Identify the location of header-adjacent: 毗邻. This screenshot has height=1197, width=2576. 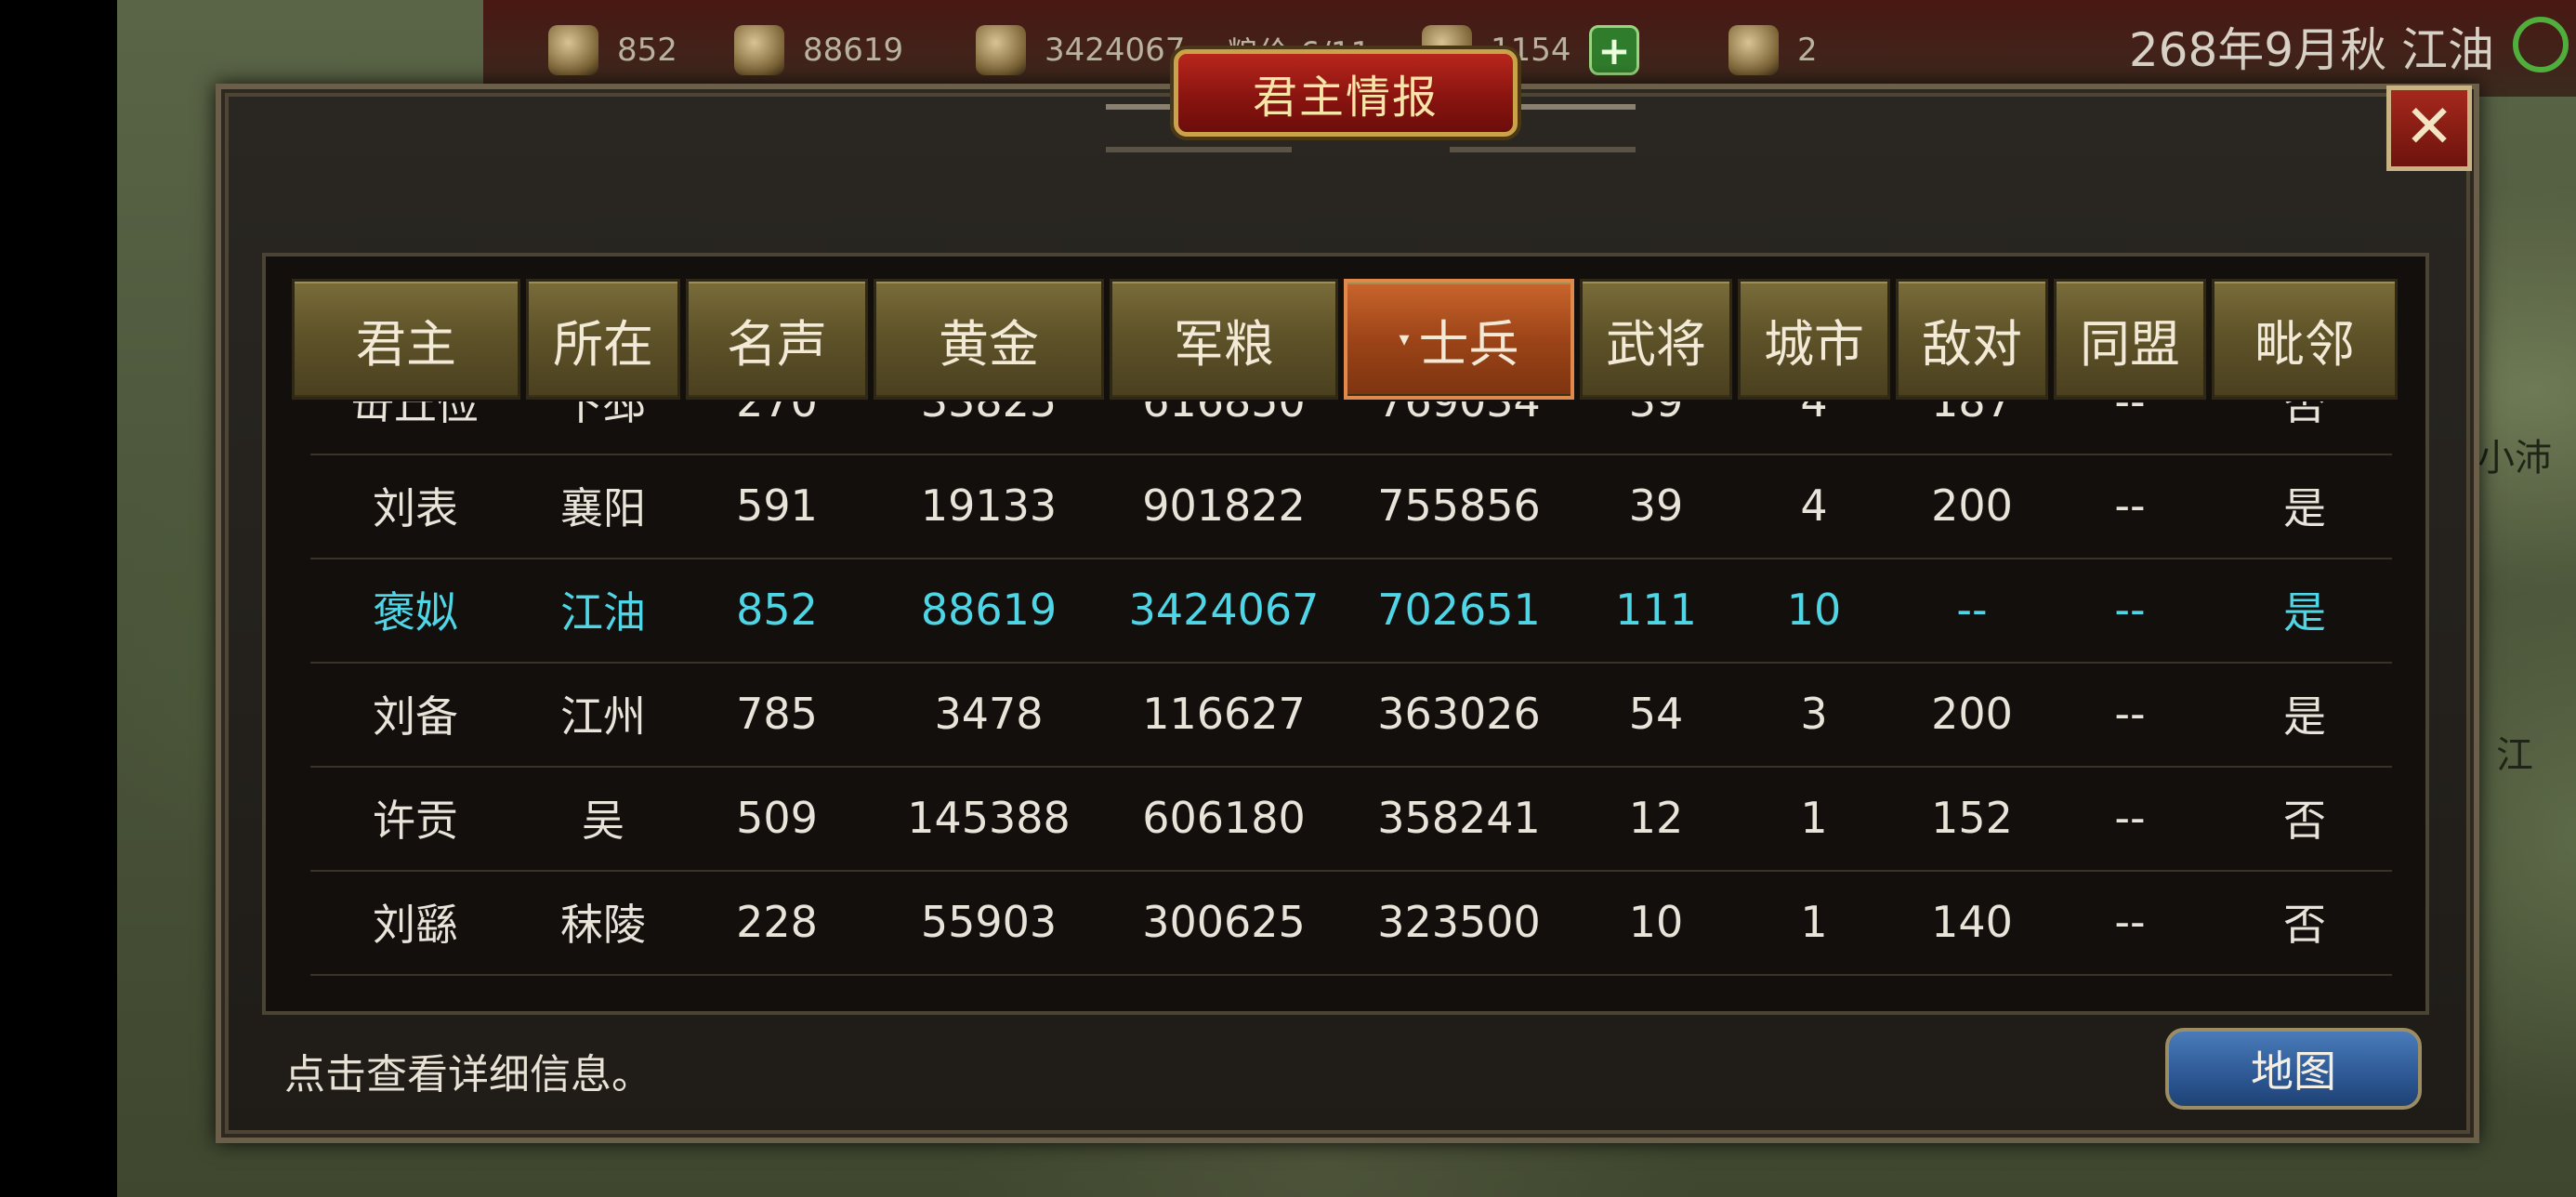
(2305, 339).